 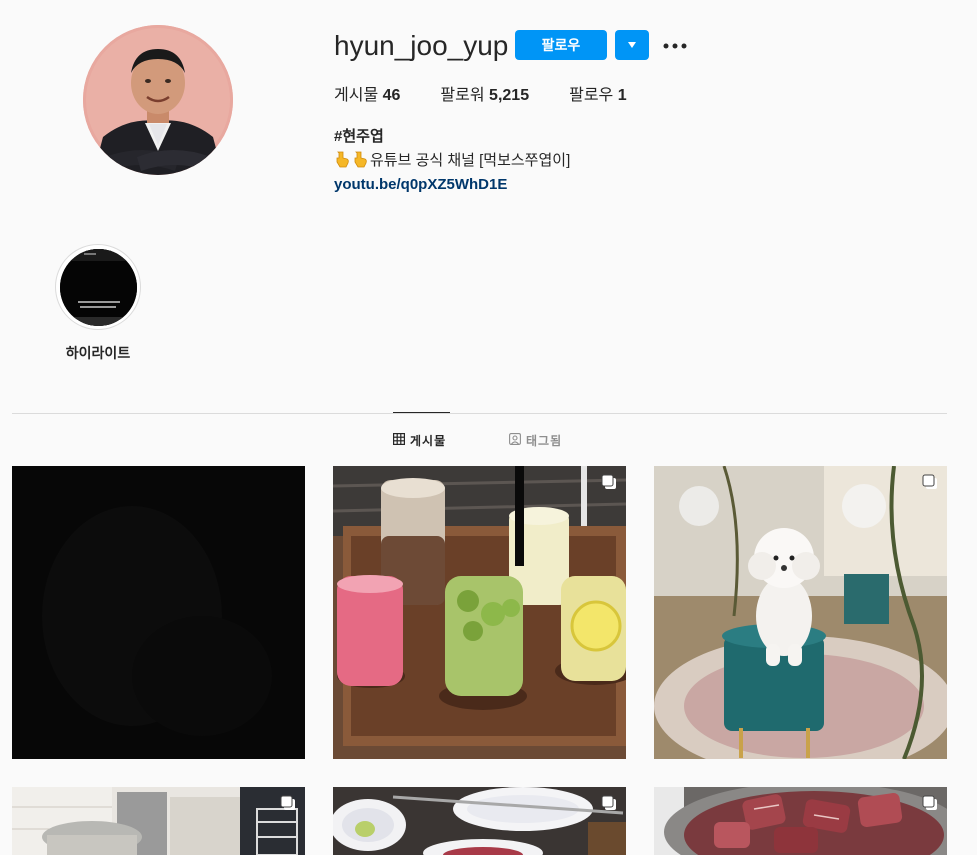 I want to click on tag-person-icon, so click(x=517, y=440).